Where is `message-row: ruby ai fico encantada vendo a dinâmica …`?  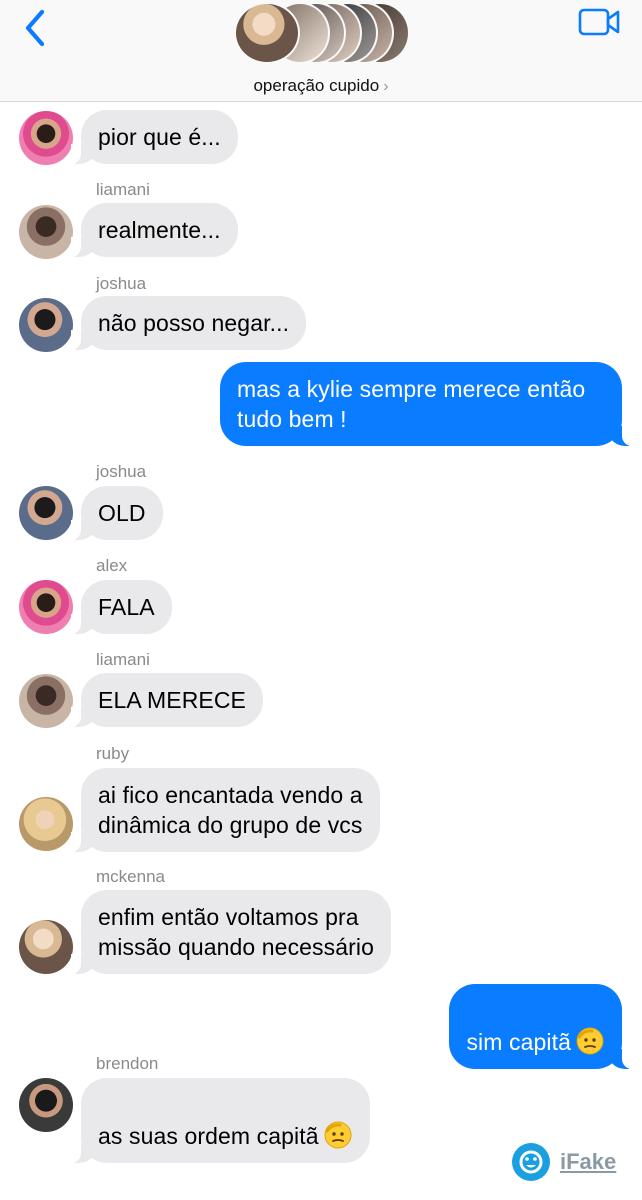 message-row: ruby ai fico encantada vendo a dinâmica … is located at coordinates (321, 798).